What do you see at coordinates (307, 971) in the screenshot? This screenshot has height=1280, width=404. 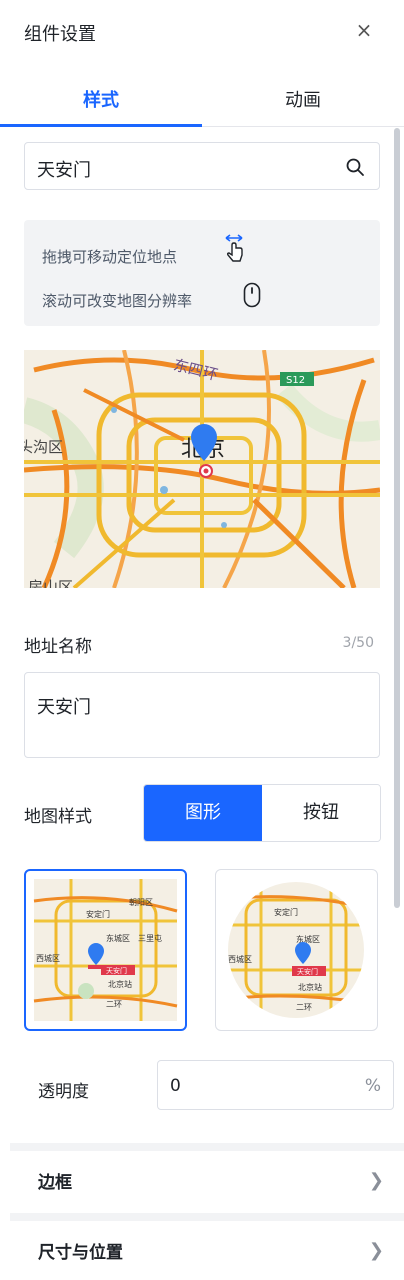 I see `thumb2-label-center: 天安门` at bounding box center [307, 971].